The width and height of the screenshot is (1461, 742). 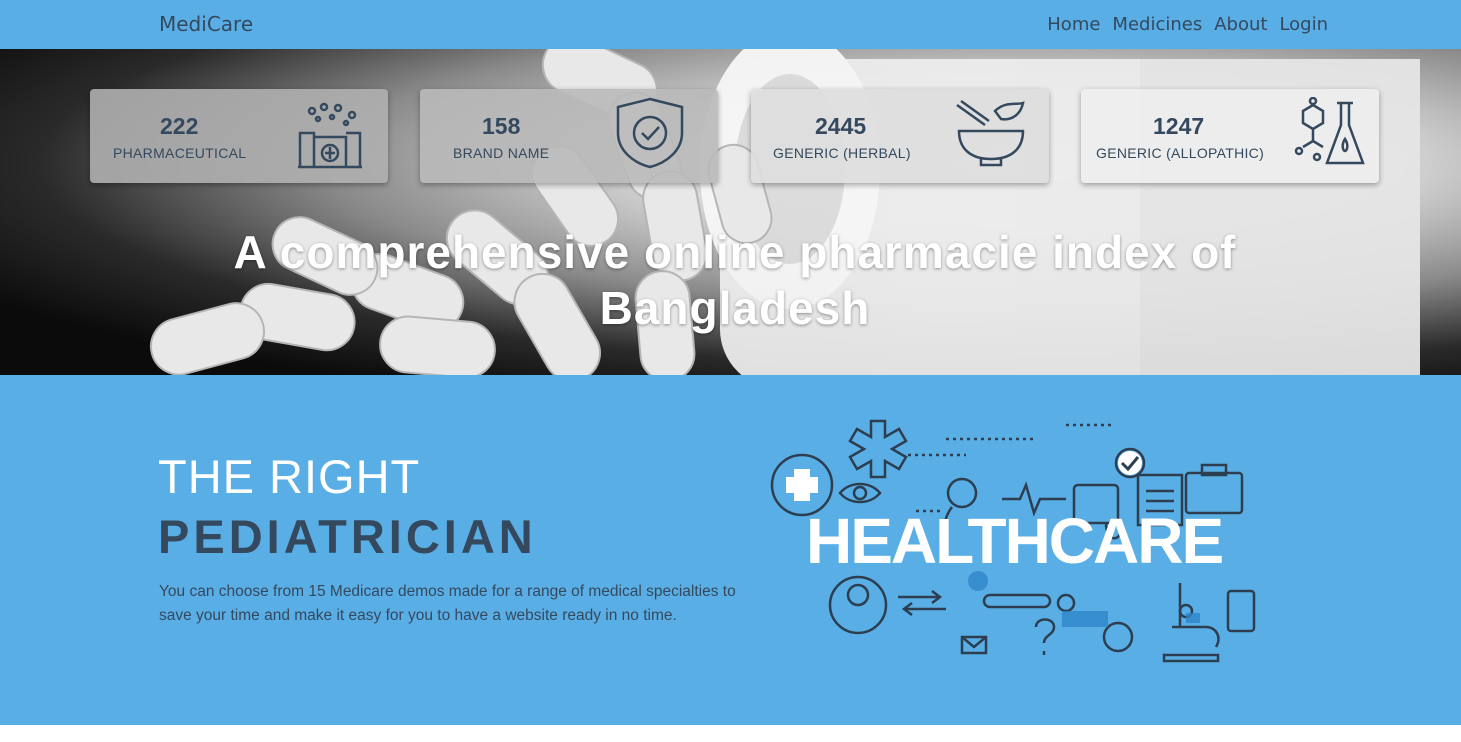 What do you see at coordinates (289, 476) in the screenshot?
I see `feature-heading-line1: THE RIGHT` at bounding box center [289, 476].